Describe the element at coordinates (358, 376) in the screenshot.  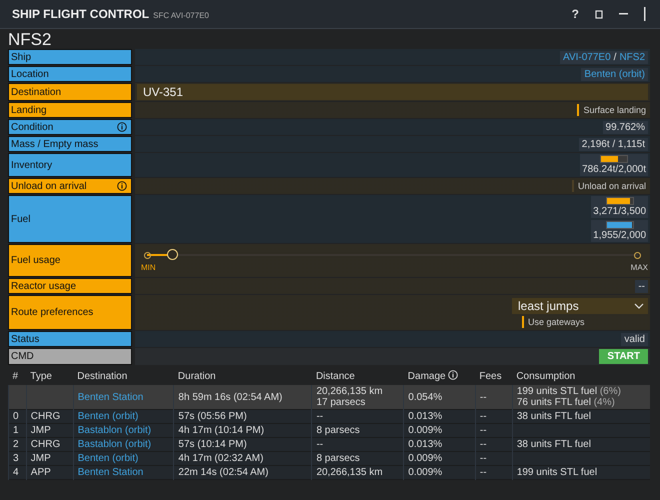
I see `column-header: Distance` at that location.